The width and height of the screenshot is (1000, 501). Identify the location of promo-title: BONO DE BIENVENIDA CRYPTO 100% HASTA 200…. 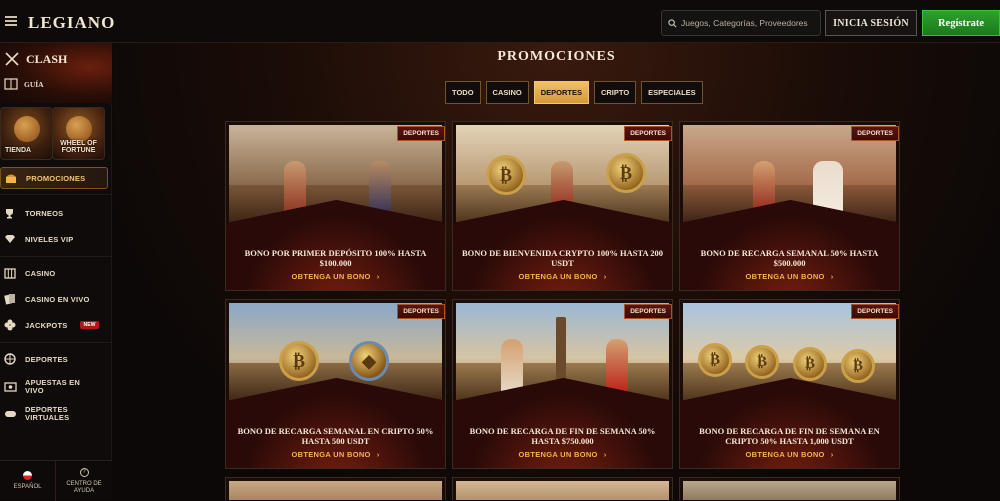
(562, 258).